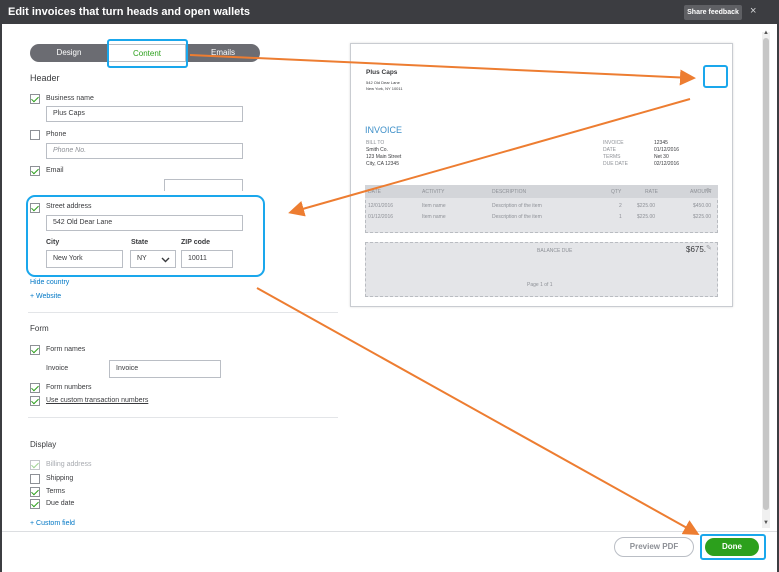  I want to click on tab-design: Design, so click(69, 53).